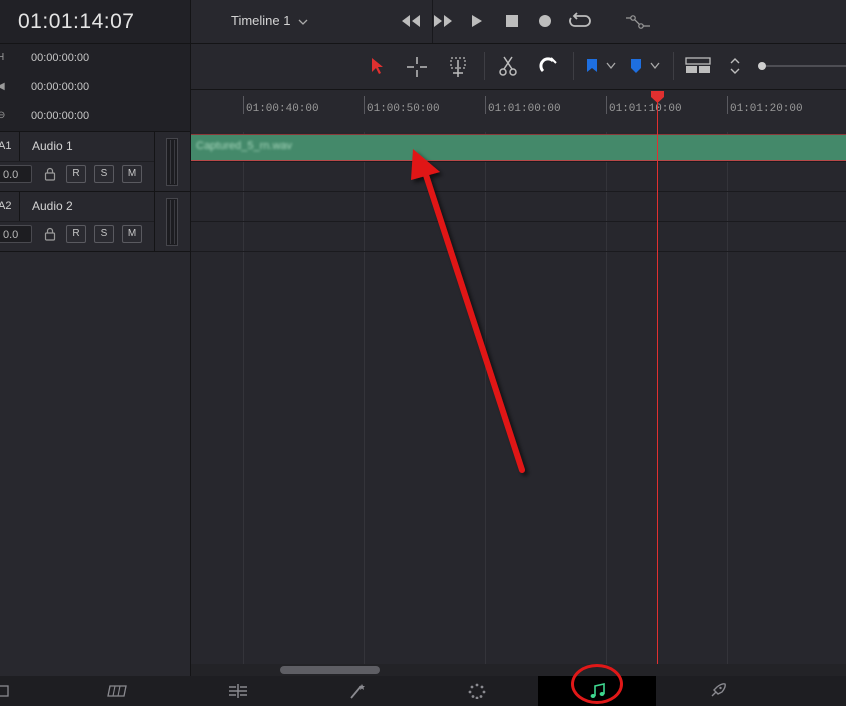  Describe the element at coordinates (477, 691) in the screenshot. I see `color-page-icon` at that location.